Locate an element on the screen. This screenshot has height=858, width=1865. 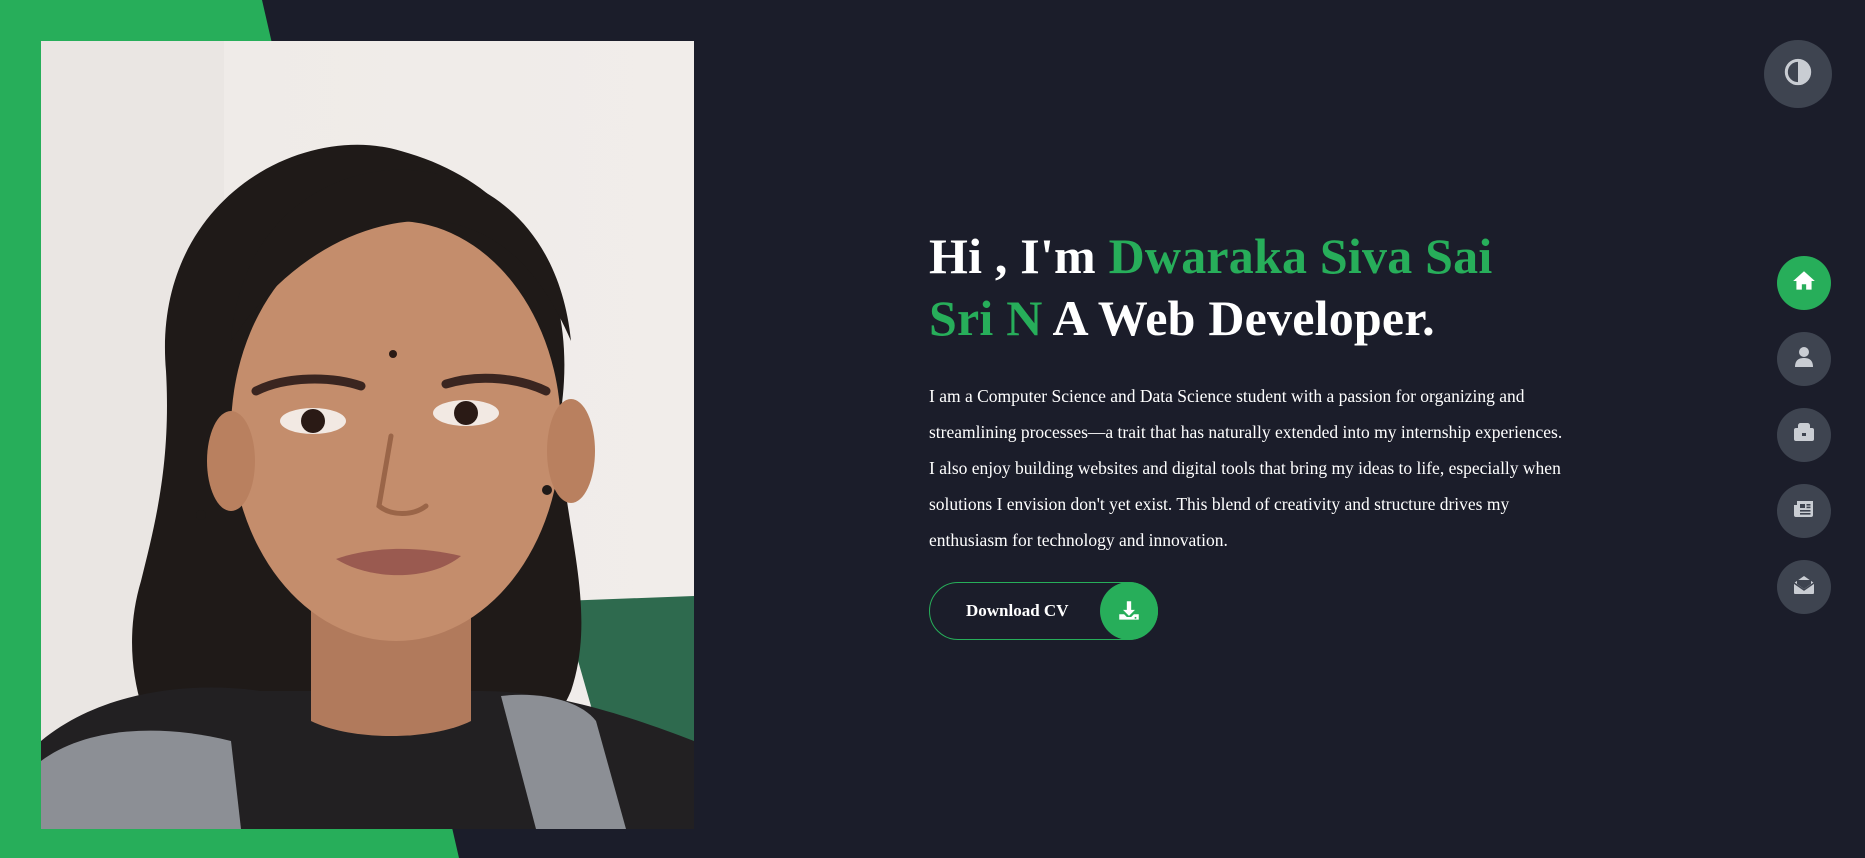
role-text: A Web Developer. is located at coordinates (1238, 318).